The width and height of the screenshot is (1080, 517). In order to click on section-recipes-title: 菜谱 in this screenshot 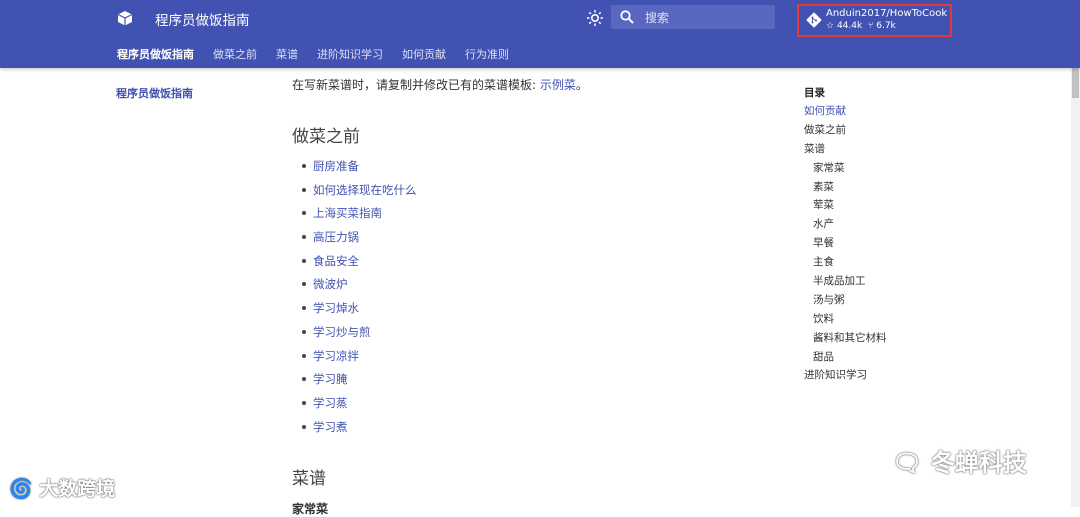, I will do `click(309, 479)`.